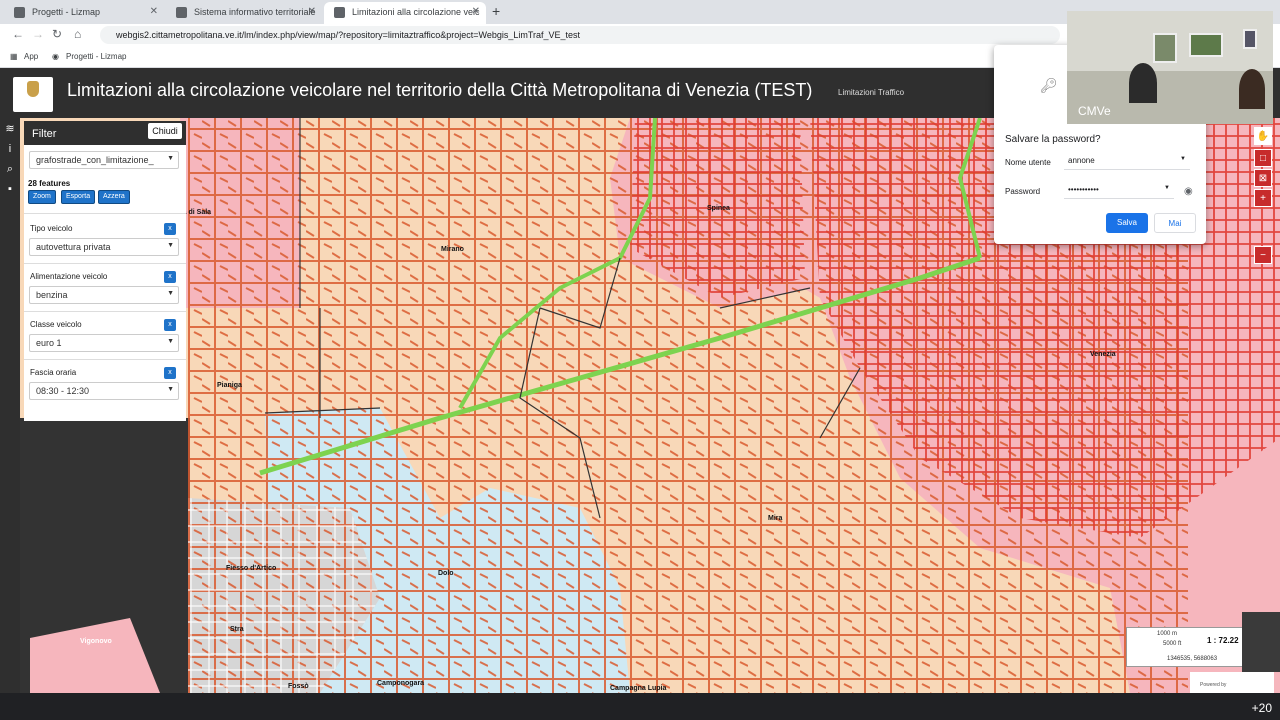 This screenshot has width=1280, height=720. Describe the element at coordinates (10, 149) in the screenshot. I see `info-icon: i` at that location.